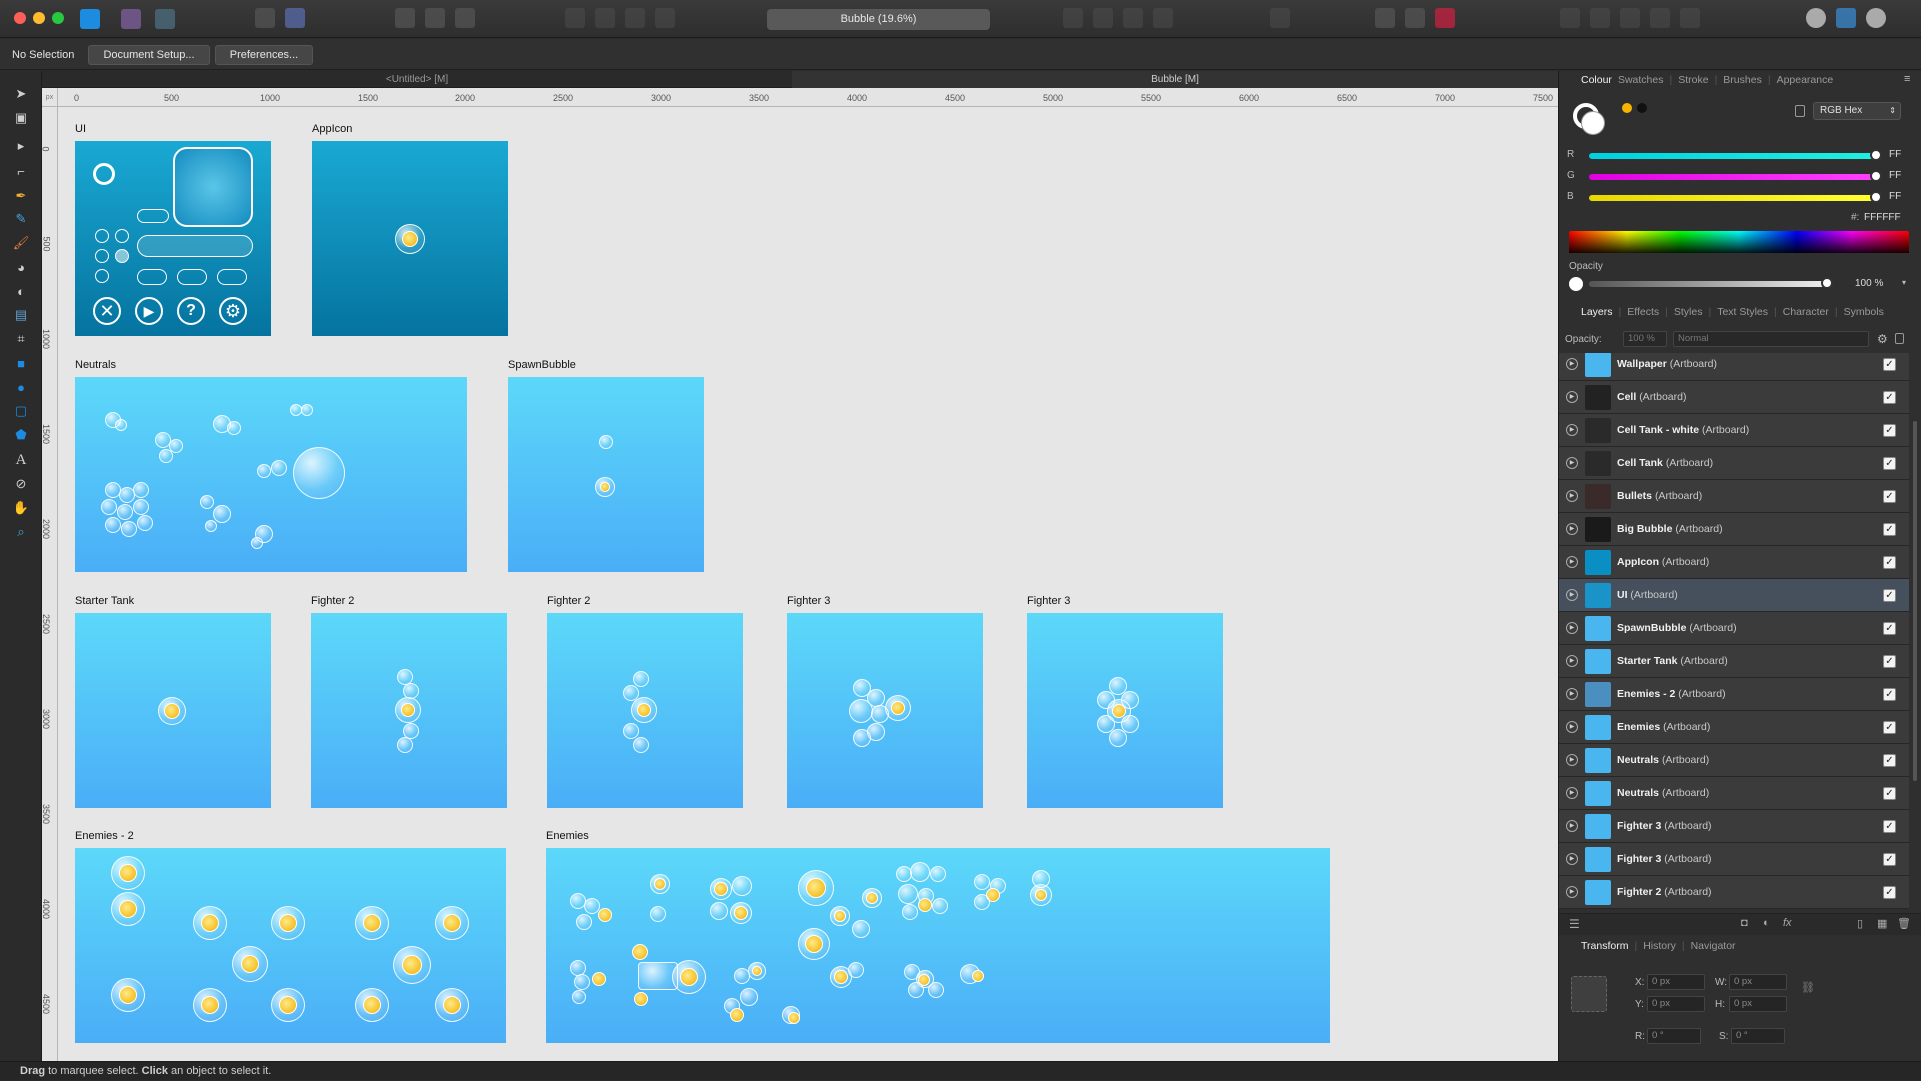  I want to click on flip-vertical-icon, so click(1103, 18).